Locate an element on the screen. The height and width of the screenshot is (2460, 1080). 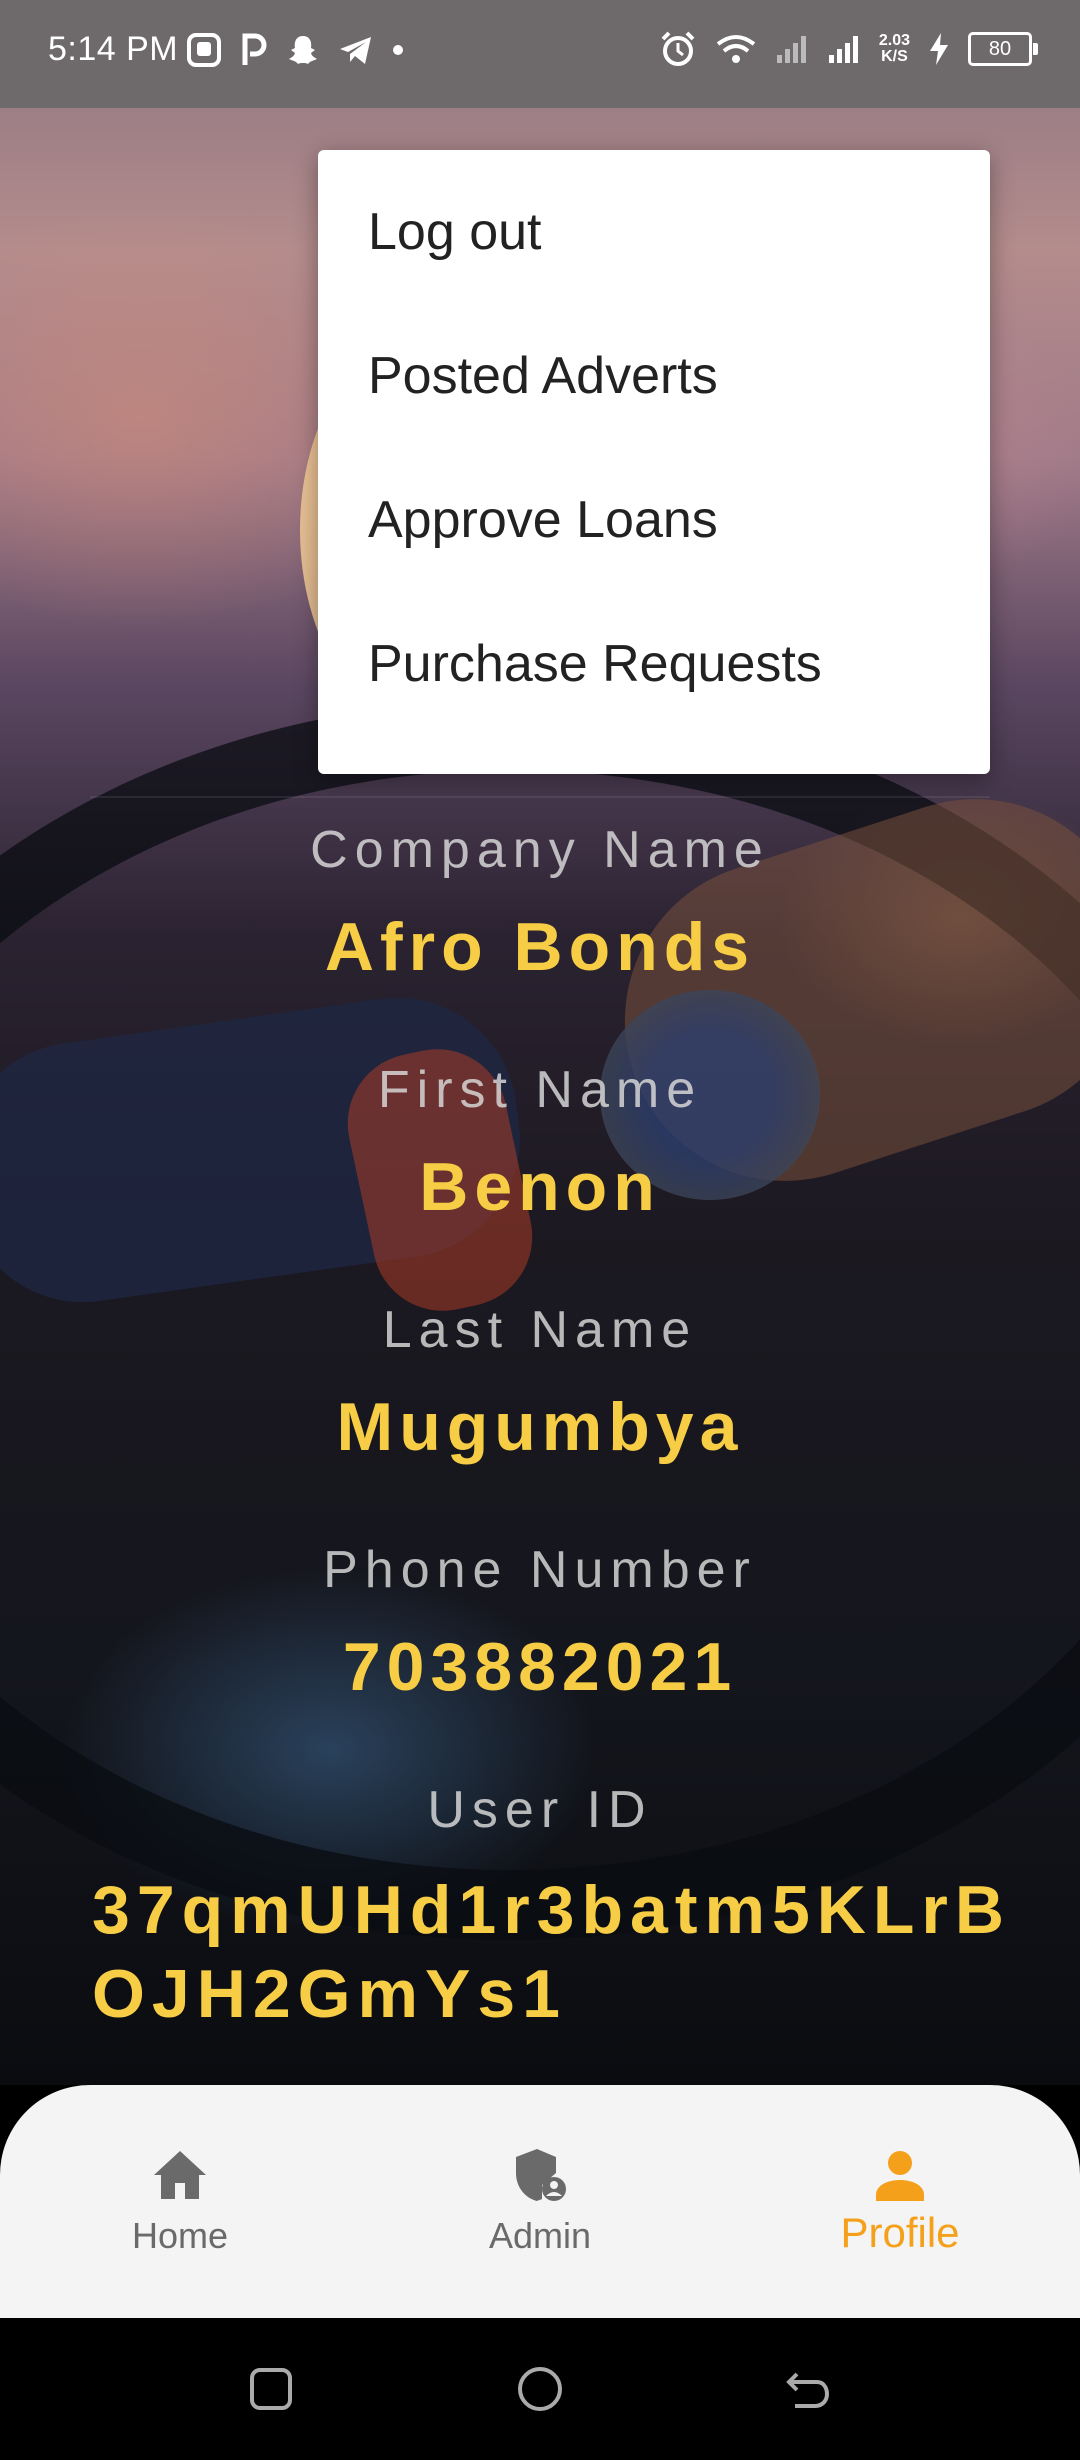
company-name-value-row: Afro Bonds is located at coordinates (540, 947).